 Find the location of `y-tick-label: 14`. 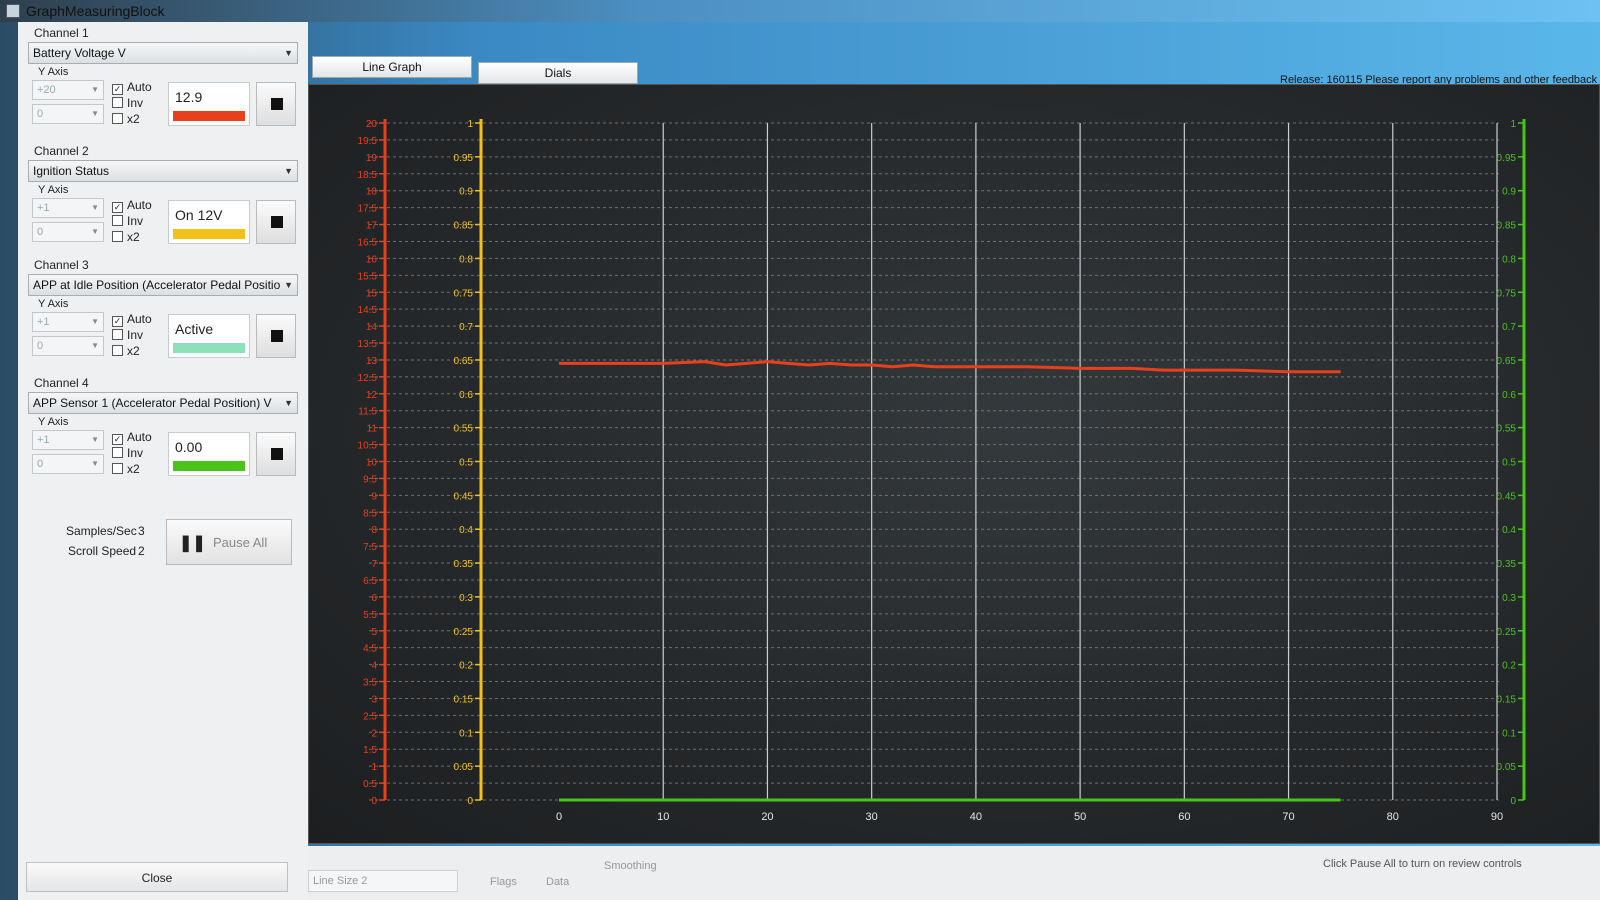

y-tick-label: 14 is located at coordinates (372, 327).